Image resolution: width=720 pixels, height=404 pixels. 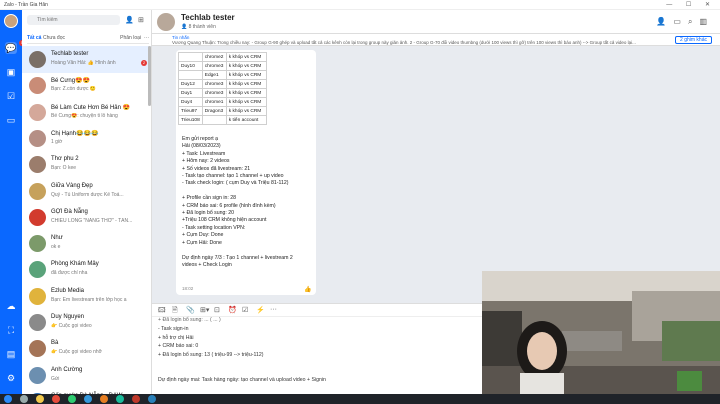 I want to click on conversation-preview: ok e, so click(x=56, y=247).